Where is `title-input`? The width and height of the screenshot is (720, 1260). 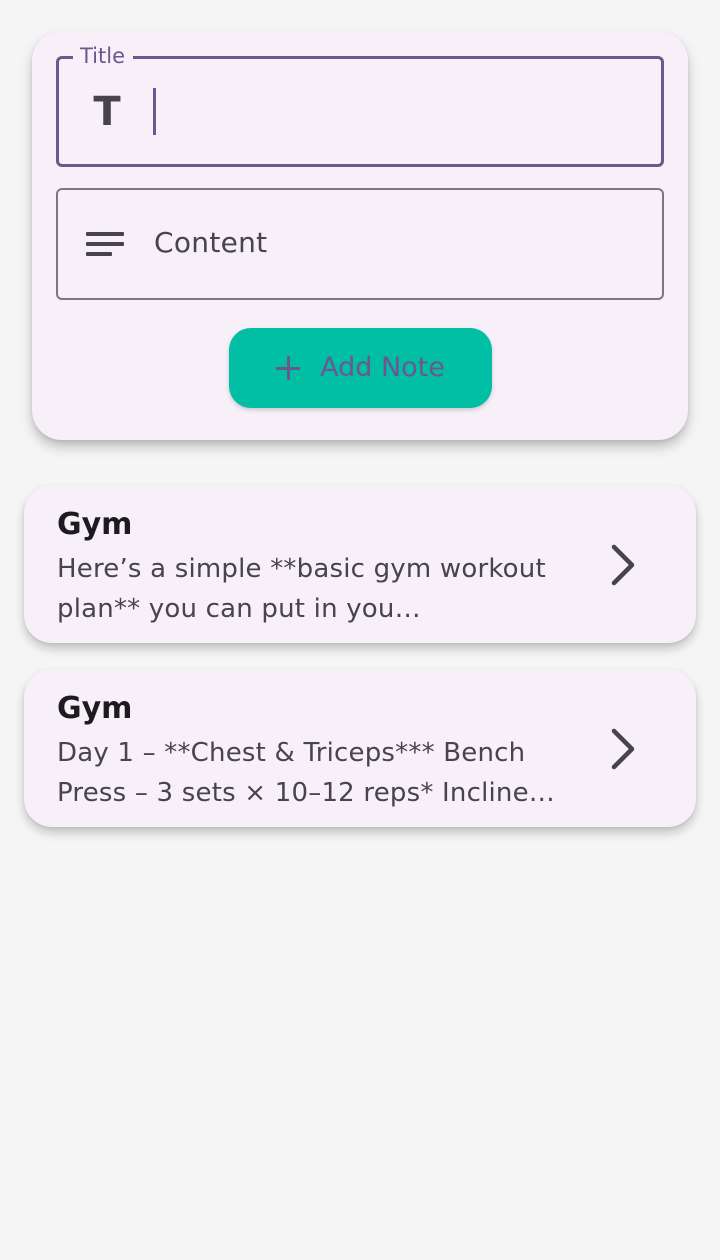
title-input is located at coordinates (403, 112).